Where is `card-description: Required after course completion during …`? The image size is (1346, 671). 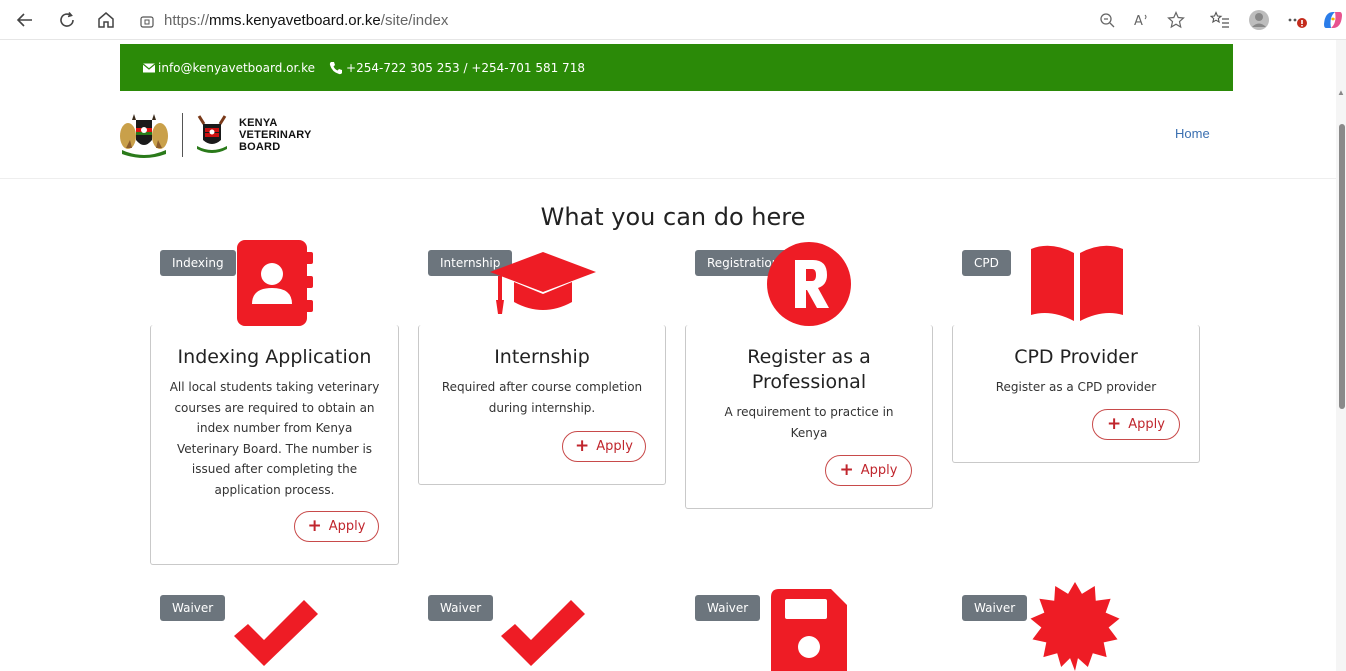 card-description: Required after course completion during … is located at coordinates (542, 397).